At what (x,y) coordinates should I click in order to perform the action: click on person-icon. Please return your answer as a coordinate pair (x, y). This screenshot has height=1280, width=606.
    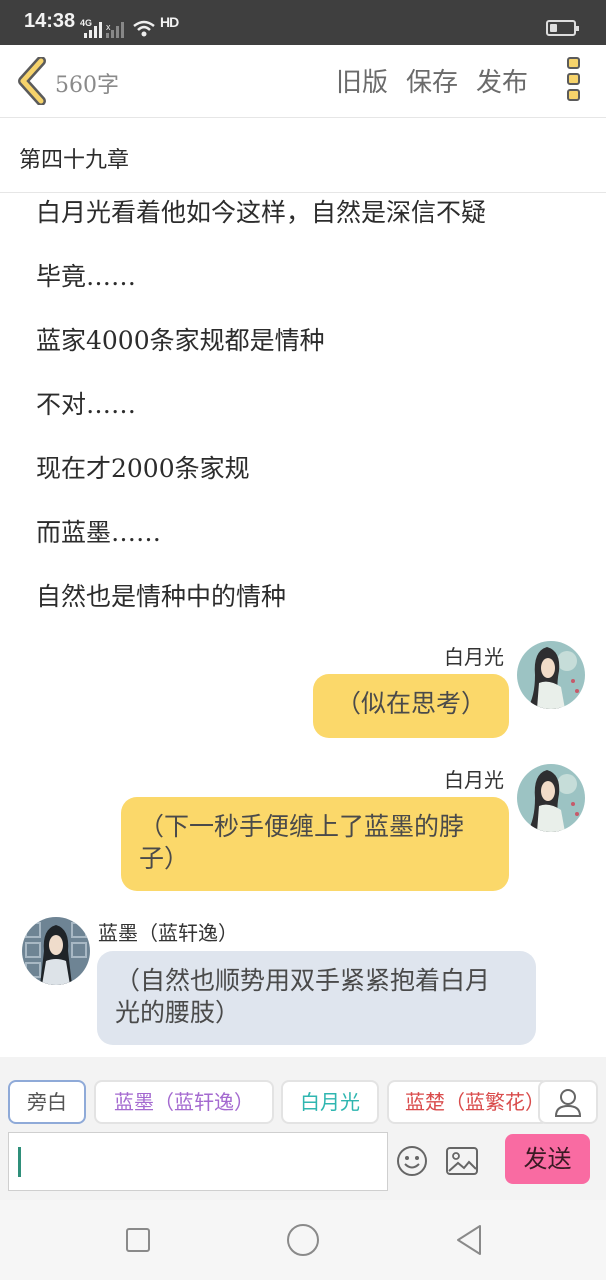
    Looking at the image, I should click on (568, 1103).